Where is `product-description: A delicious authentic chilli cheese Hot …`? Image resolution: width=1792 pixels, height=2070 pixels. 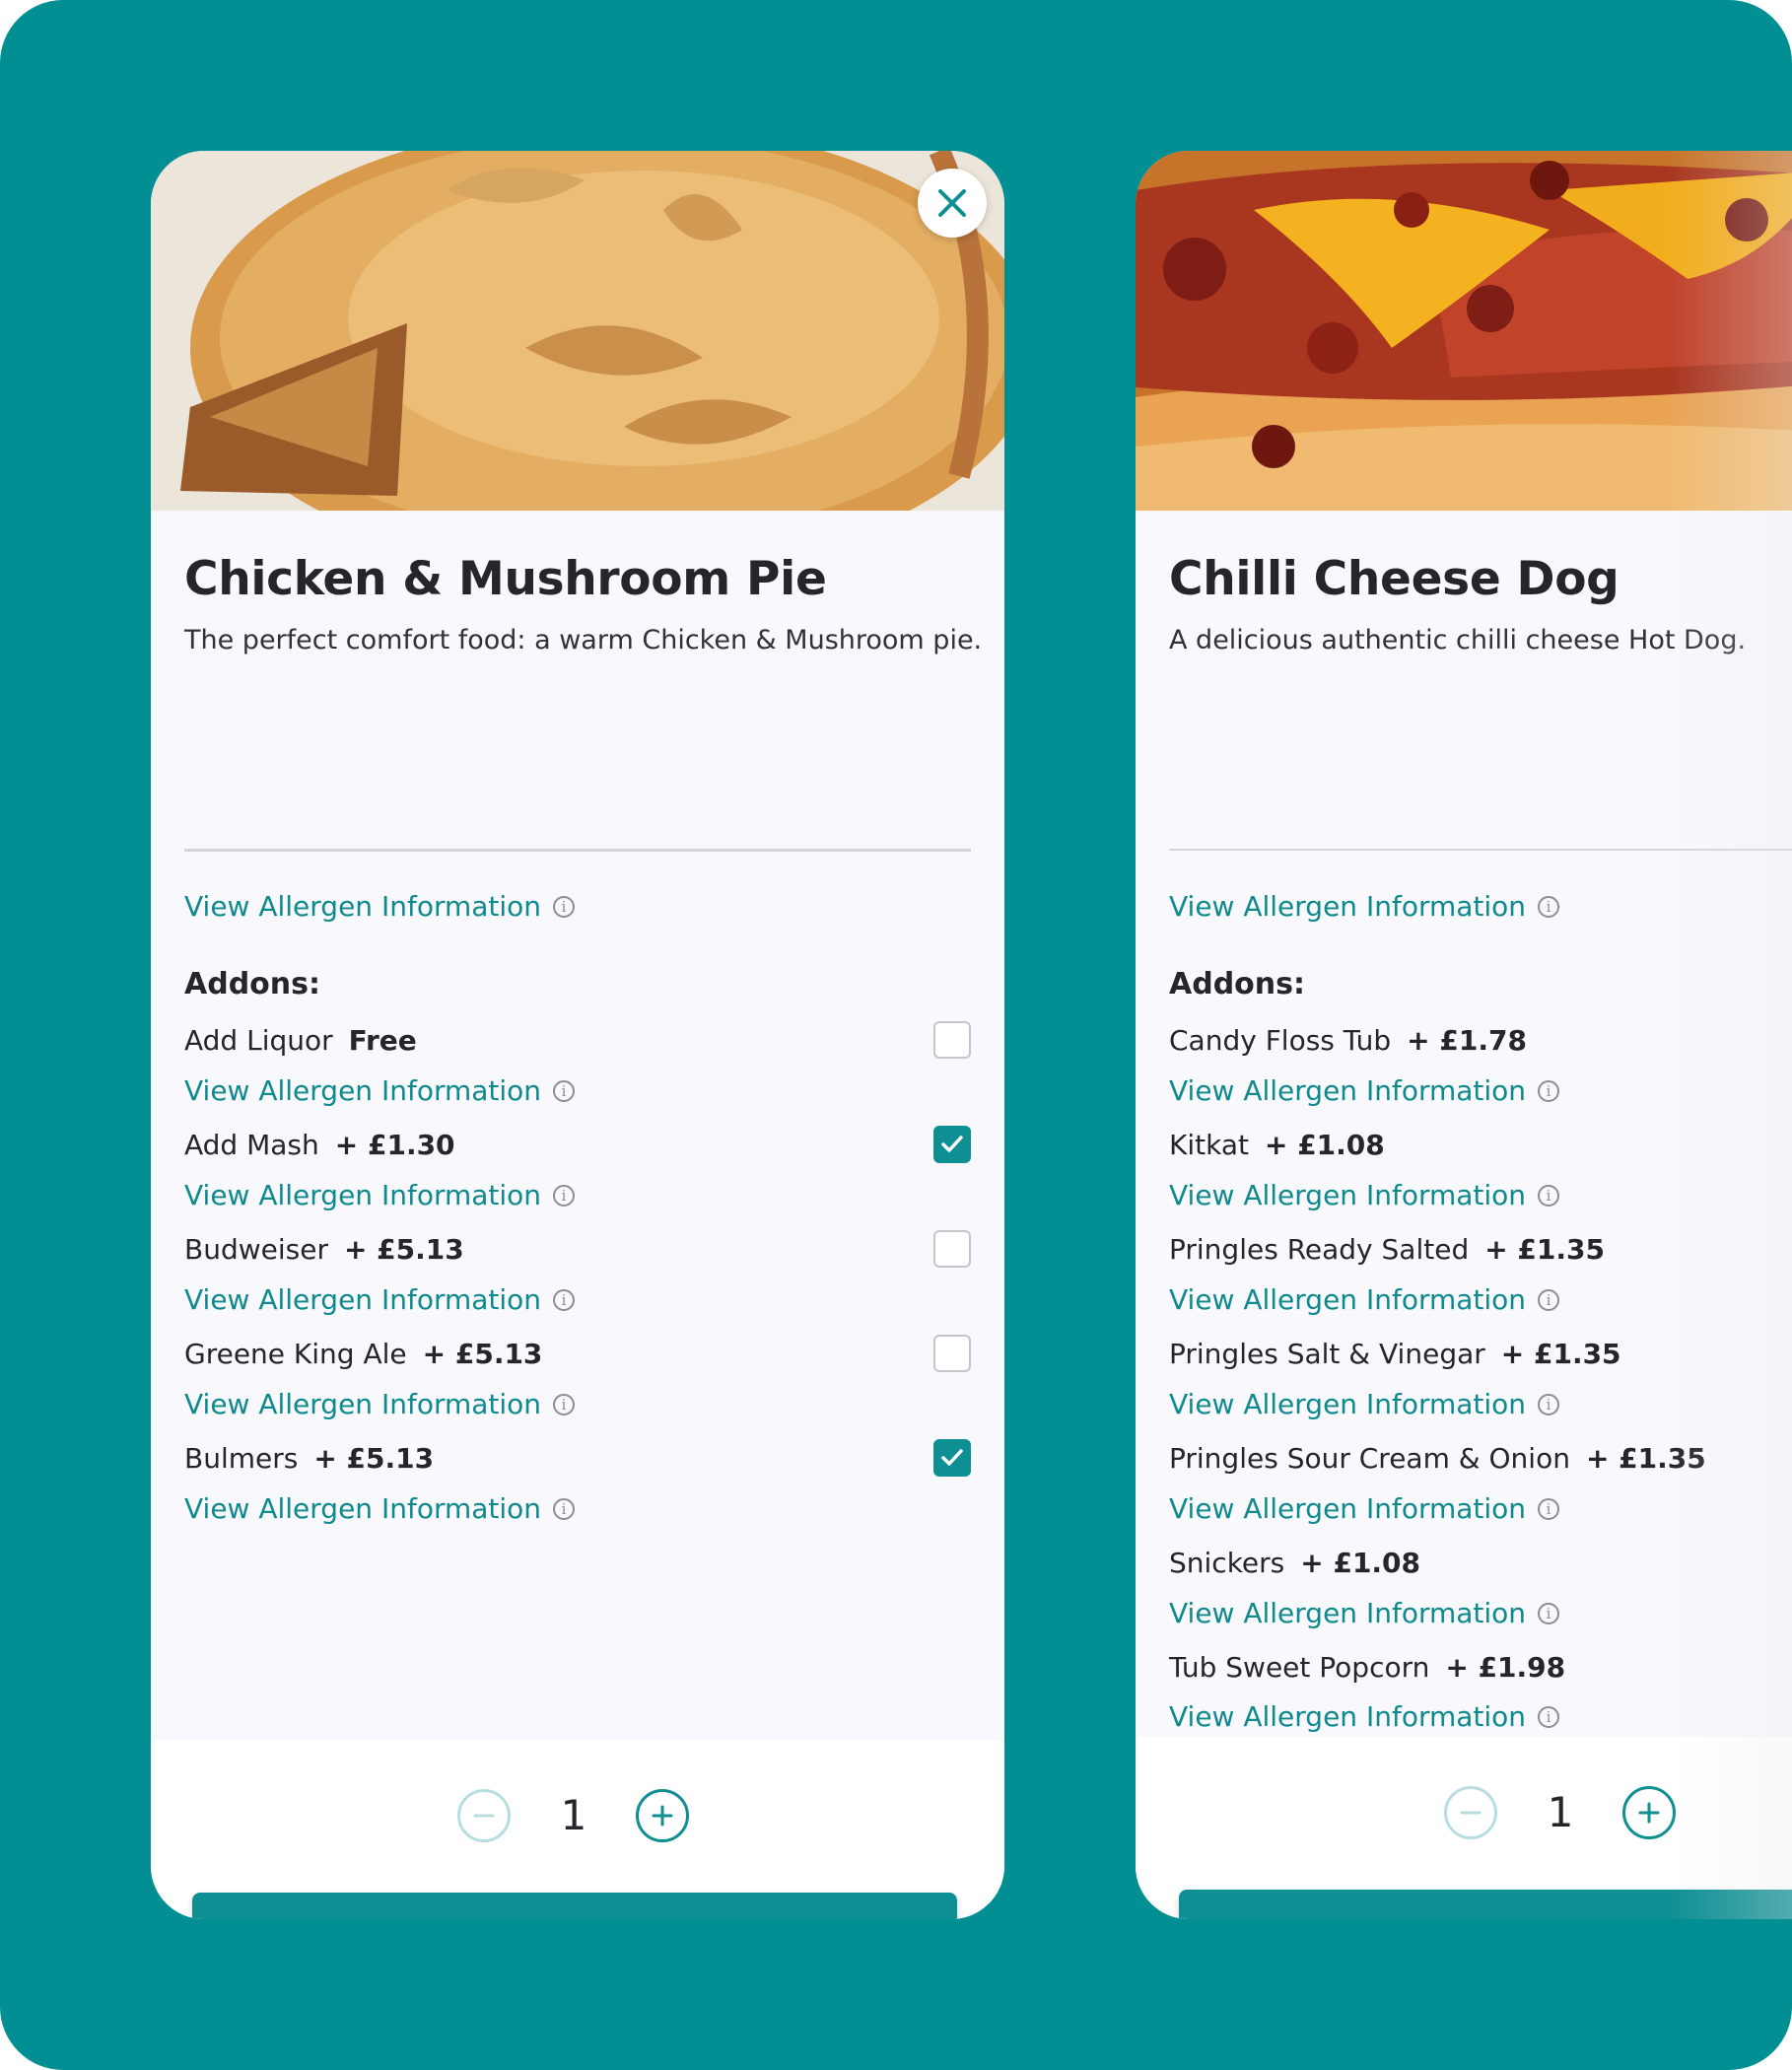 product-description: A delicious authentic chilli cheese Hot … is located at coordinates (1458, 641).